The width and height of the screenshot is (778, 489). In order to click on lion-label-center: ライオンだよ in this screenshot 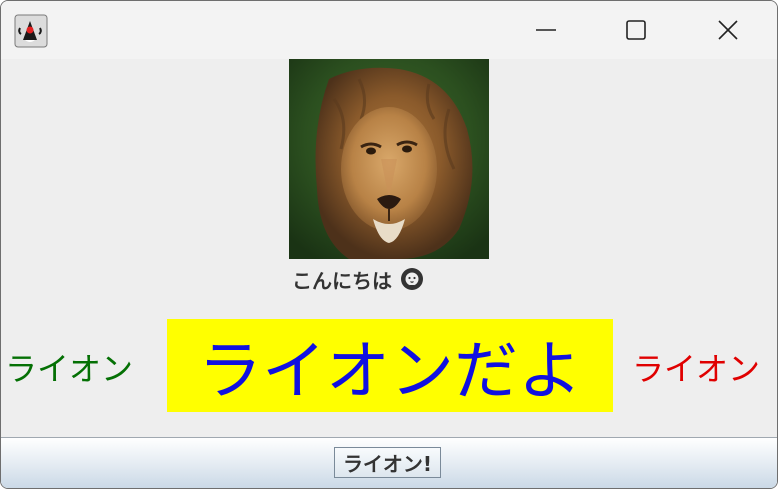, I will do `click(390, 365)`.